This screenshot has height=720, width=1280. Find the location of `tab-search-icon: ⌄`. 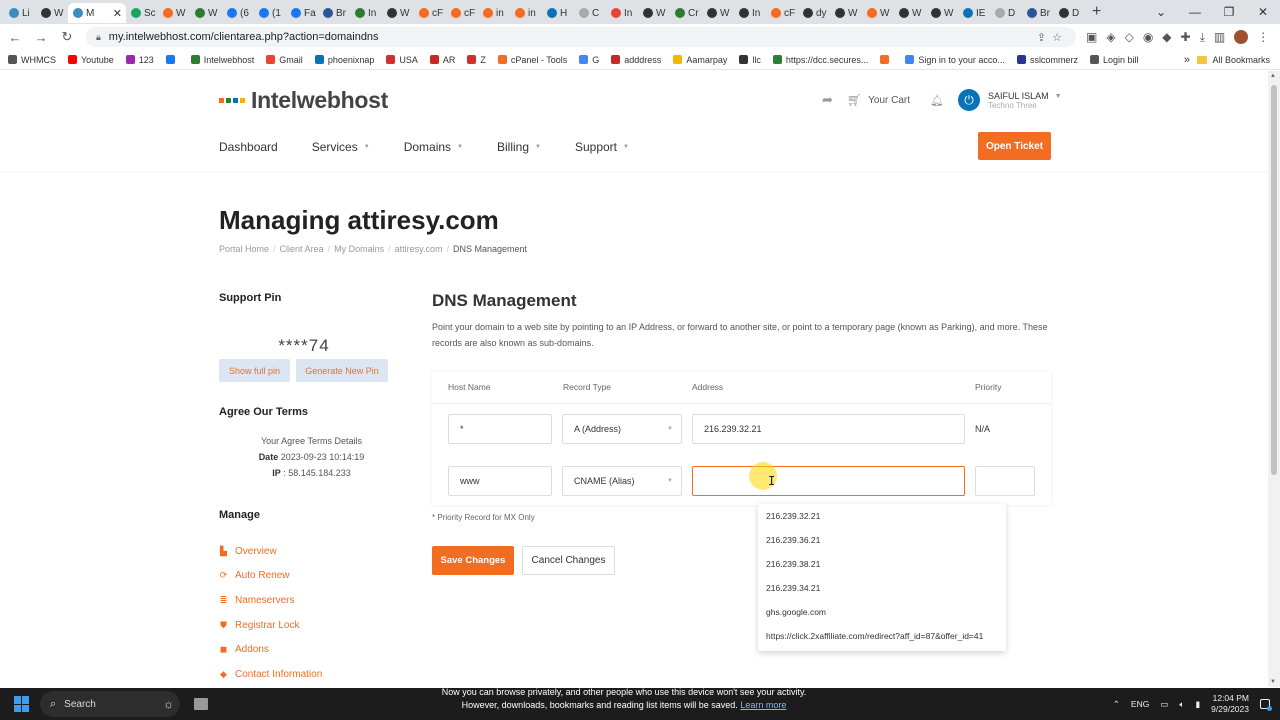

tab-search-icon: ⌄ is located at coordinates (1161, 12).